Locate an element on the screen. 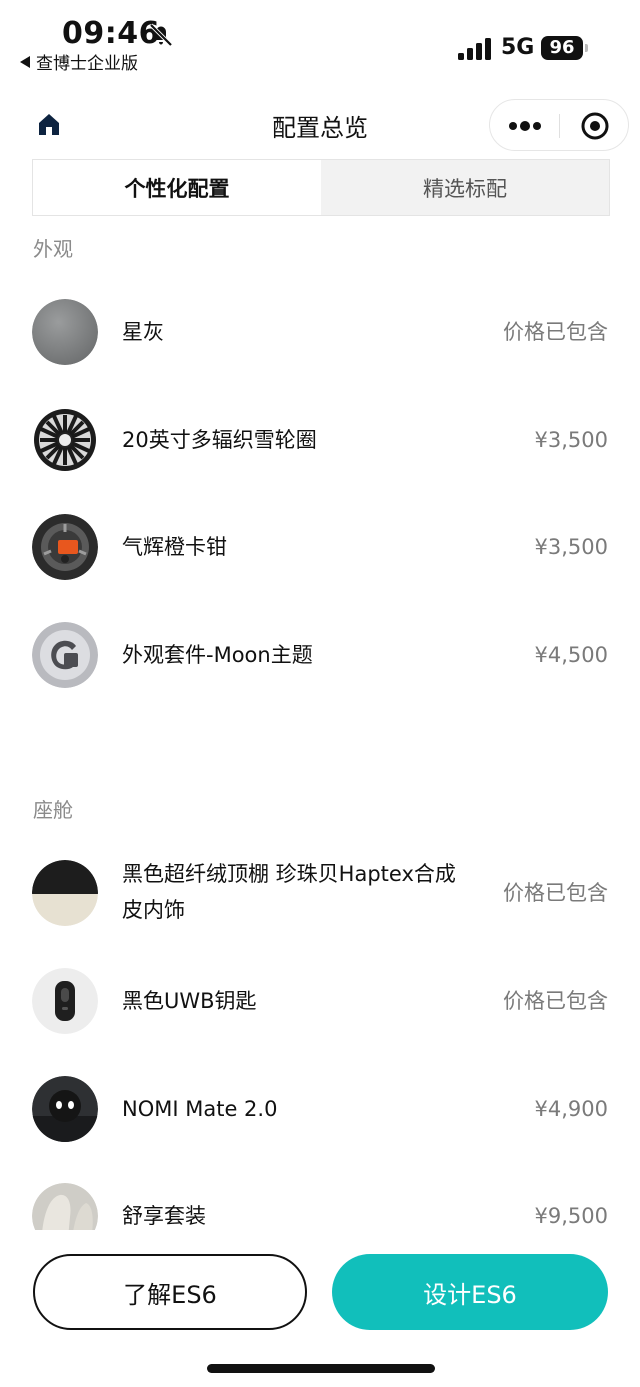 This screenshot has width=640, height=1387. moon-kit-icon is located at coordinates (65, 655).